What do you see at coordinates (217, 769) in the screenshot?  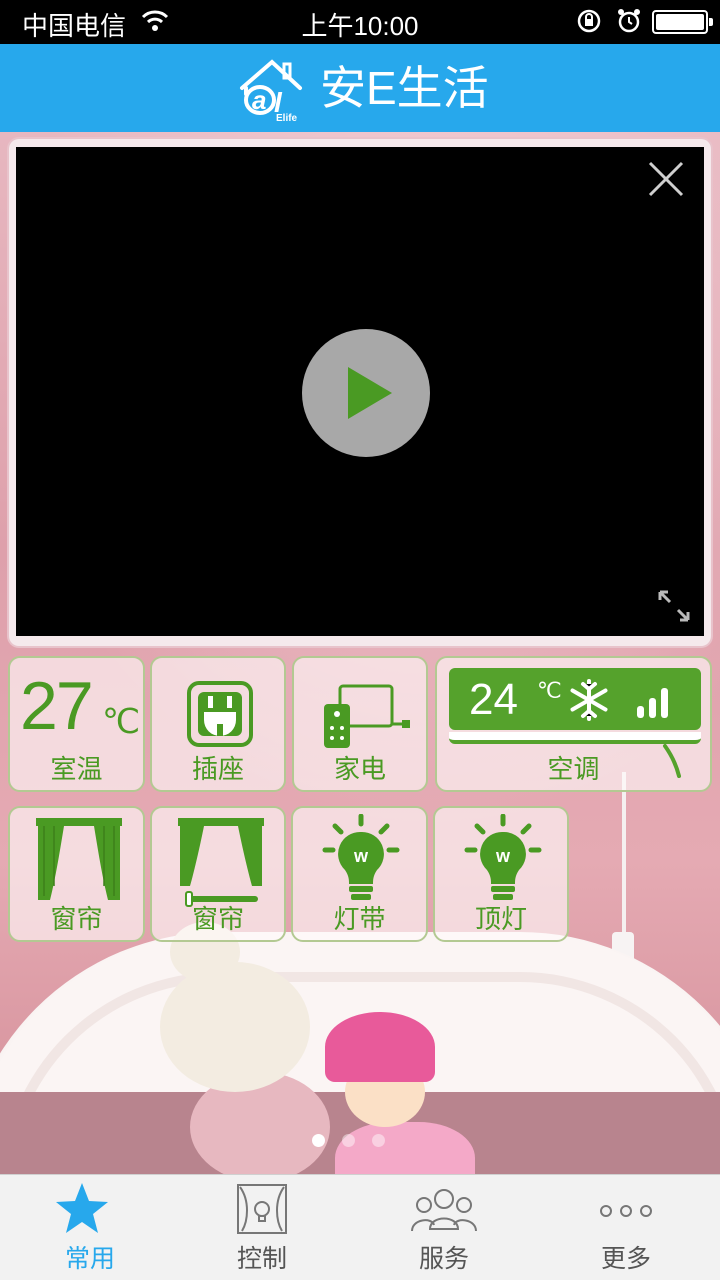 I see `tile-label: 插座` at bounding box center [217, 769].